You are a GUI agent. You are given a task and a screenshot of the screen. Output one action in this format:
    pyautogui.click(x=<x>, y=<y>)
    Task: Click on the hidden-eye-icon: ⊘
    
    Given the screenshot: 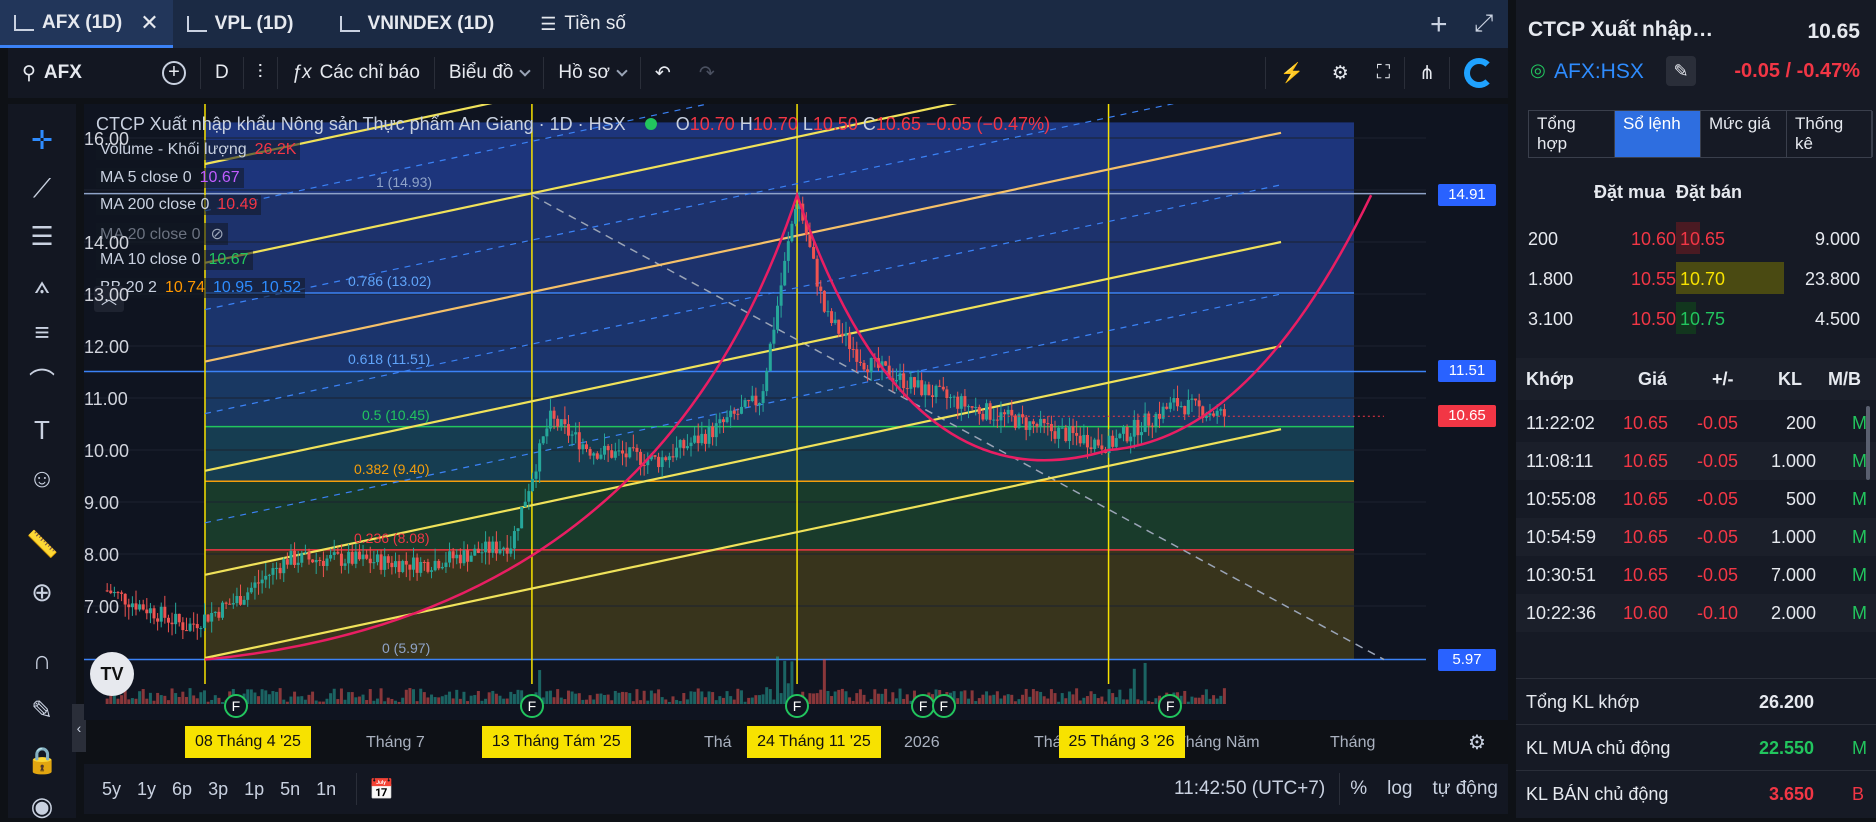 What is the action you would take?
    pyautogui.click(x=217, y=234)
    